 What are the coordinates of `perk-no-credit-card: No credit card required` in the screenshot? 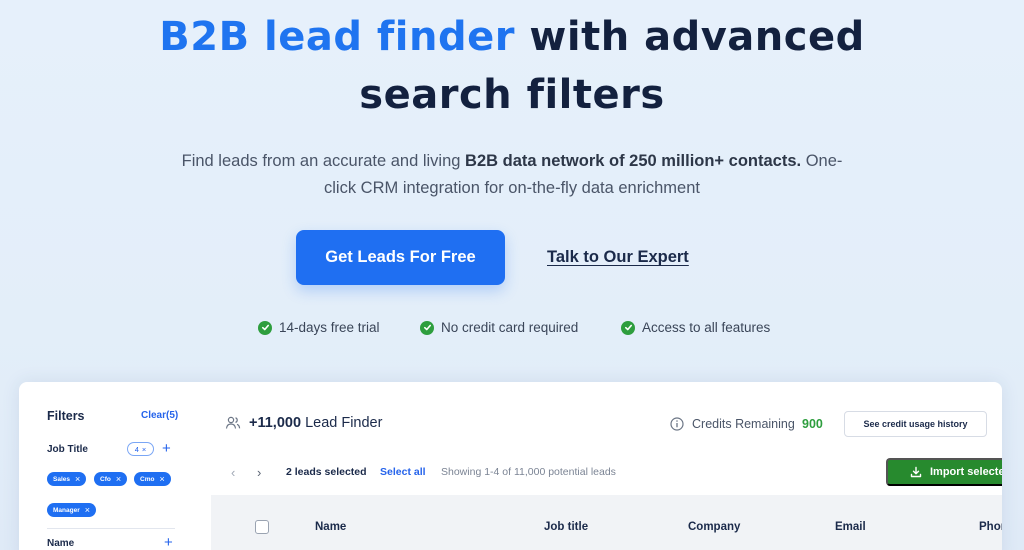 It's located at (499, 327).